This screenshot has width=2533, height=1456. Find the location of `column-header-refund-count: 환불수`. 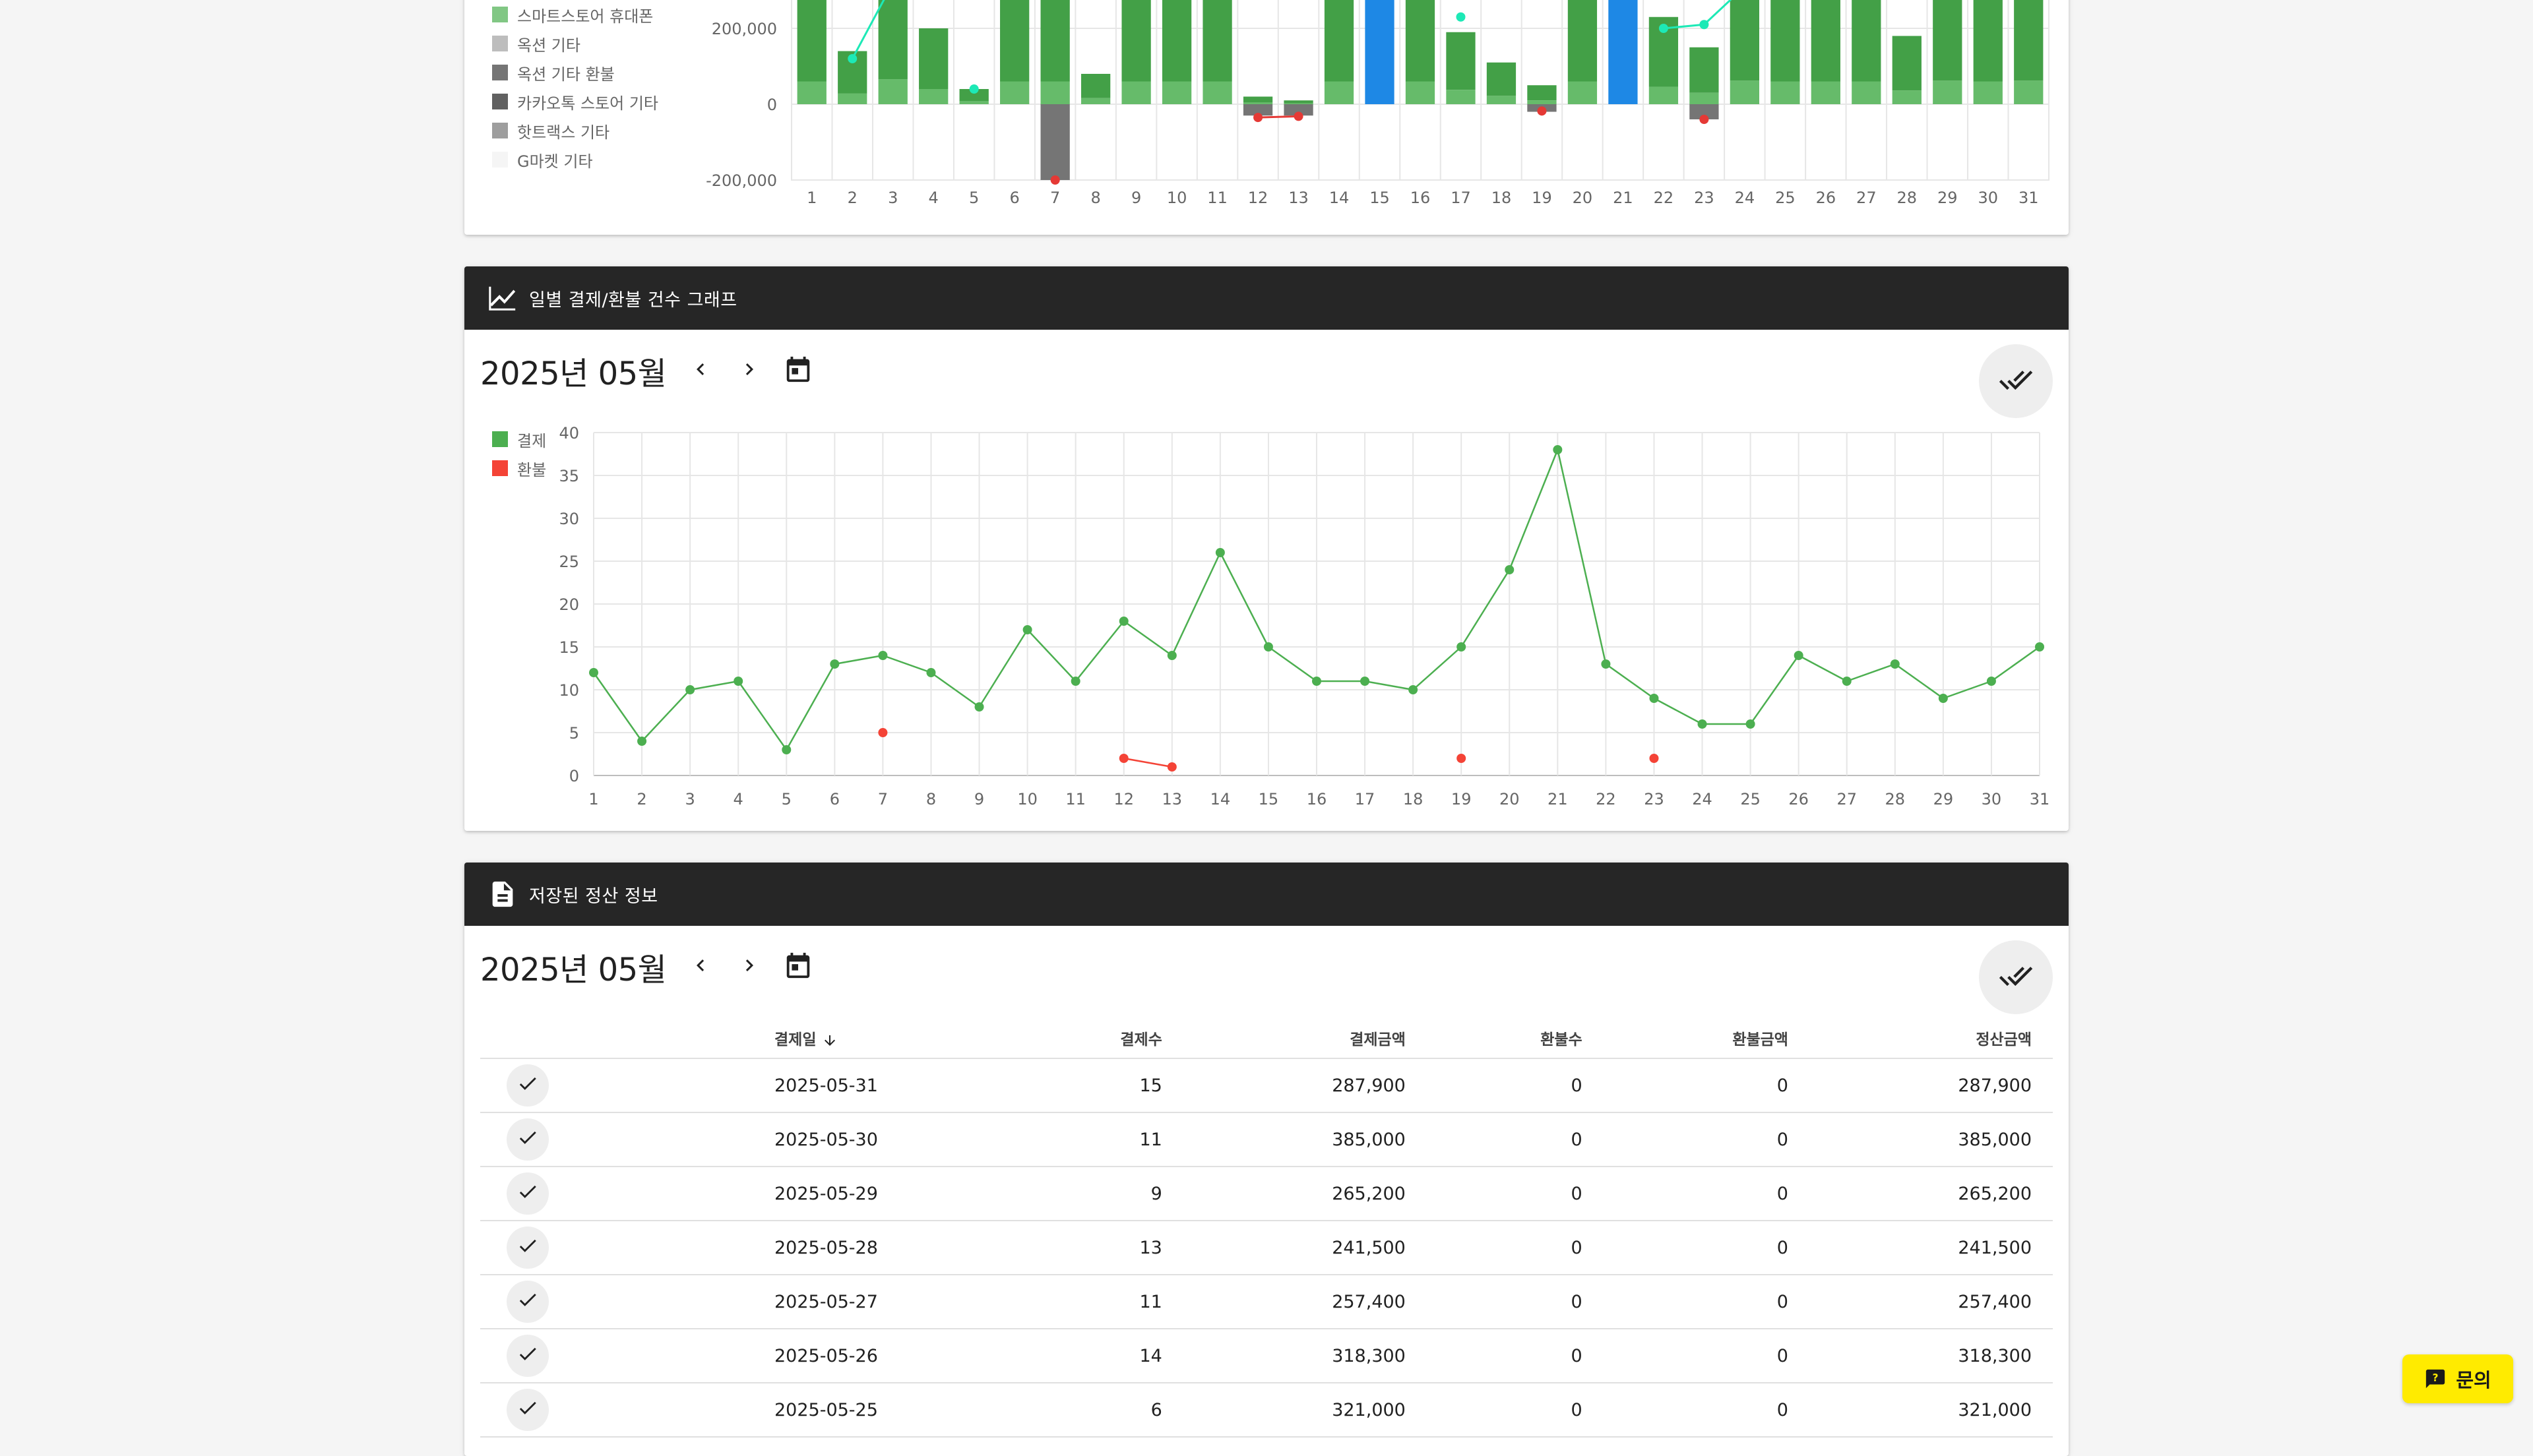

column-header-refund-count: 환불수 is located at coordinates (1515, 1038).